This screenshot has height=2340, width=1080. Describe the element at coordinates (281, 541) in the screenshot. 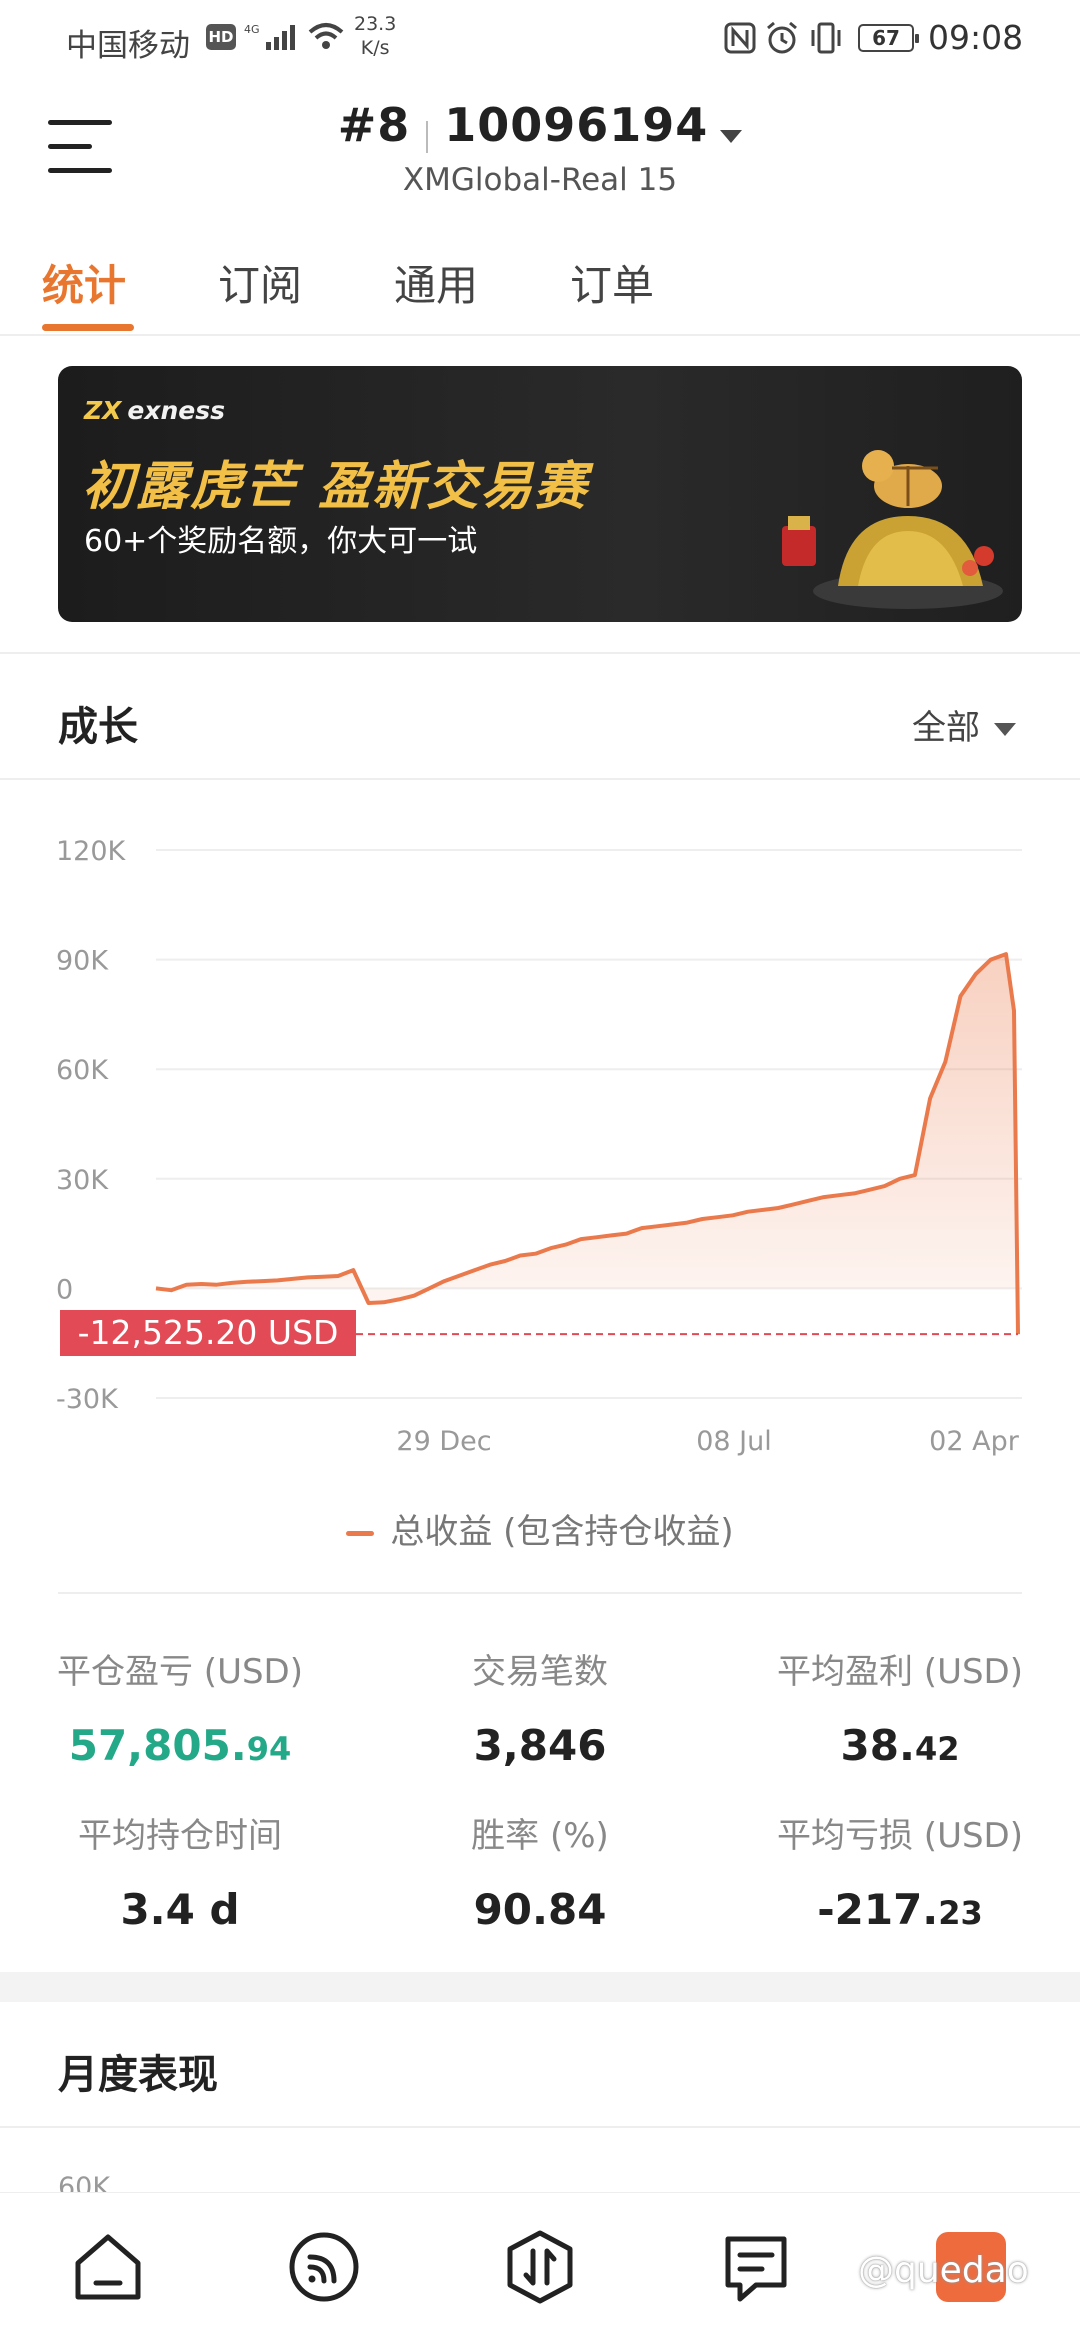

I see `banner-subtitle: 60+个奖励名额，你大可一试` at that location.